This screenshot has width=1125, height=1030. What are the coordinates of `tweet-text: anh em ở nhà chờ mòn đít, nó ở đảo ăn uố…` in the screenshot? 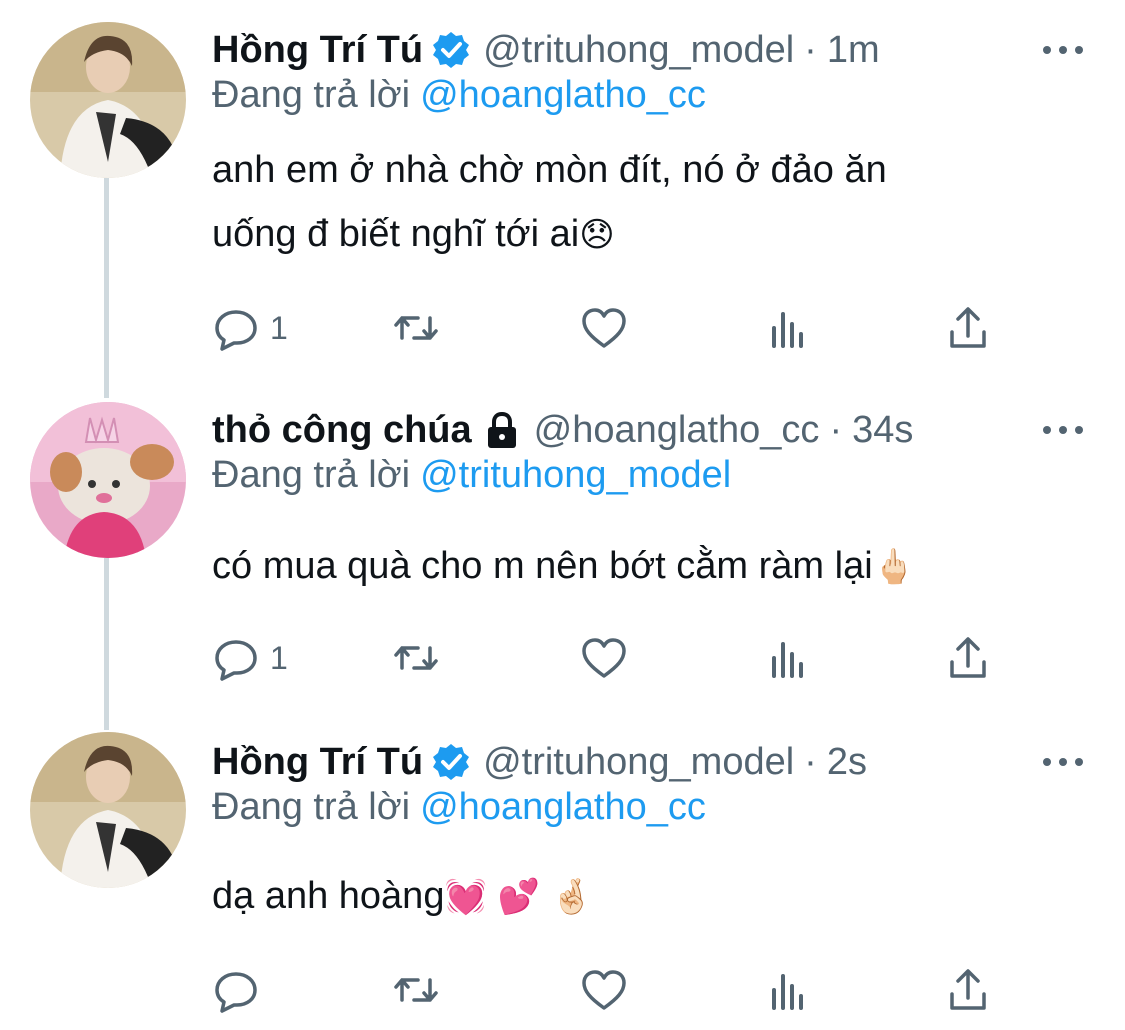 It's located at (622, 202).